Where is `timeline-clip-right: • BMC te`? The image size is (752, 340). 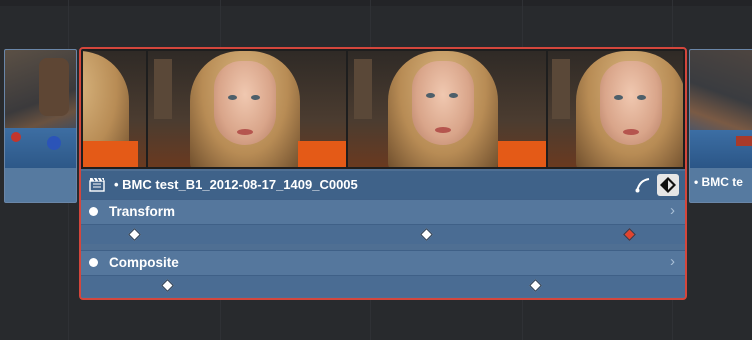
timeline-clip-right: • BMC te is located at coordinates (720, 126).